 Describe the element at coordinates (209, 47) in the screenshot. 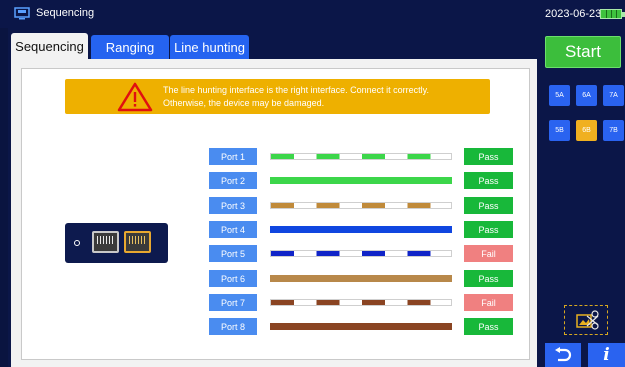

I see `tab-line-hunting: Line hunting` at that location.